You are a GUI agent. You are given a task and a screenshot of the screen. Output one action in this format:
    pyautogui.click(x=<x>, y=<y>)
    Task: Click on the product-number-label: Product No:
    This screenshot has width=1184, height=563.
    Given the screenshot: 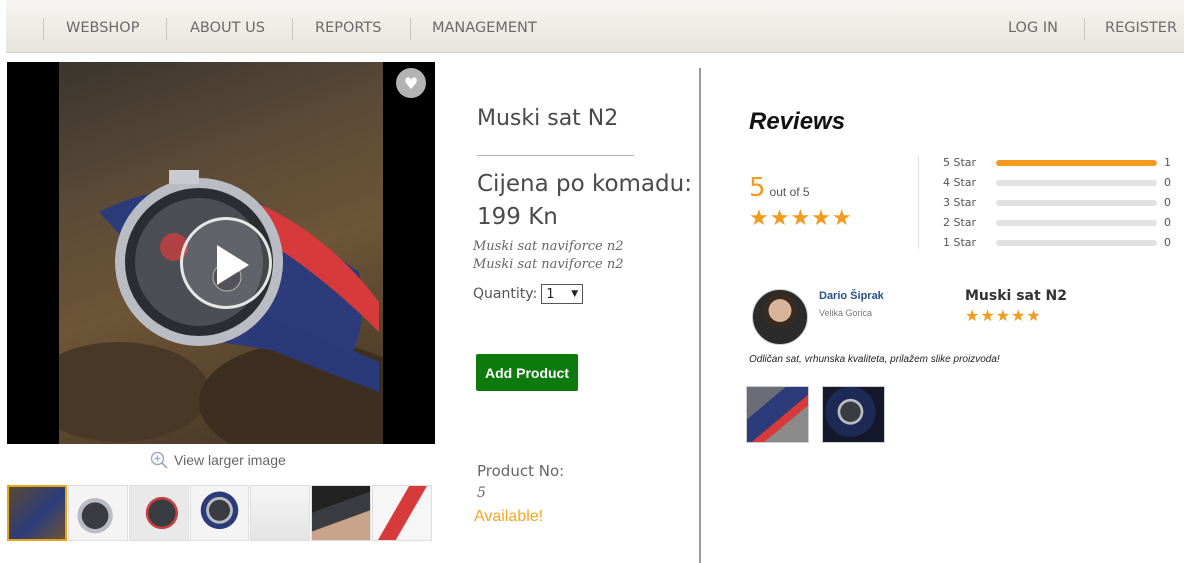 What is the action you would take?
    pyautogui.click(x=521, y=471)
    